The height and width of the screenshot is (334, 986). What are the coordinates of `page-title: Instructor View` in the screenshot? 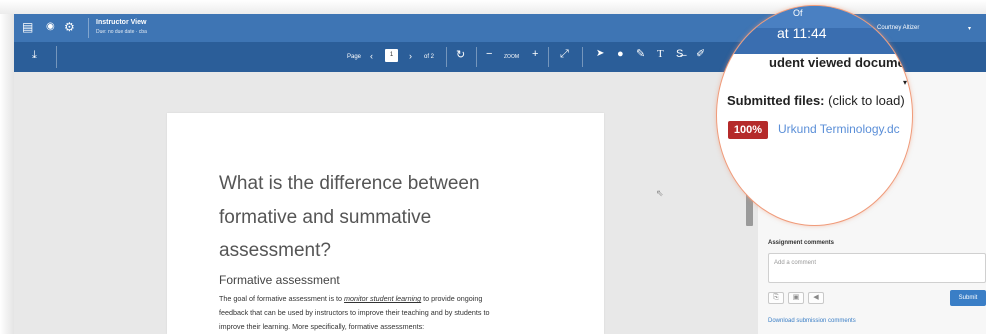 It's located at (121, 22).